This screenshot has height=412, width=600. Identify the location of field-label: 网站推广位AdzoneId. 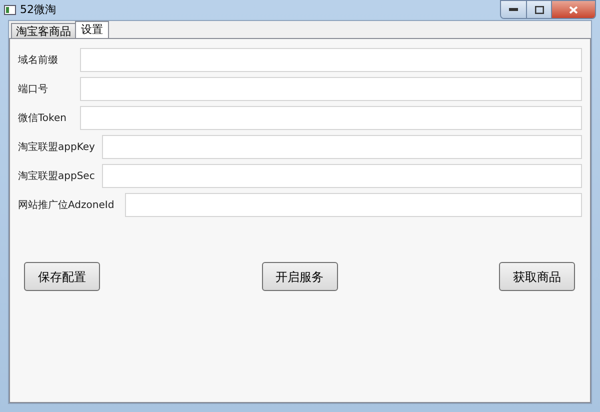
(67, 205).